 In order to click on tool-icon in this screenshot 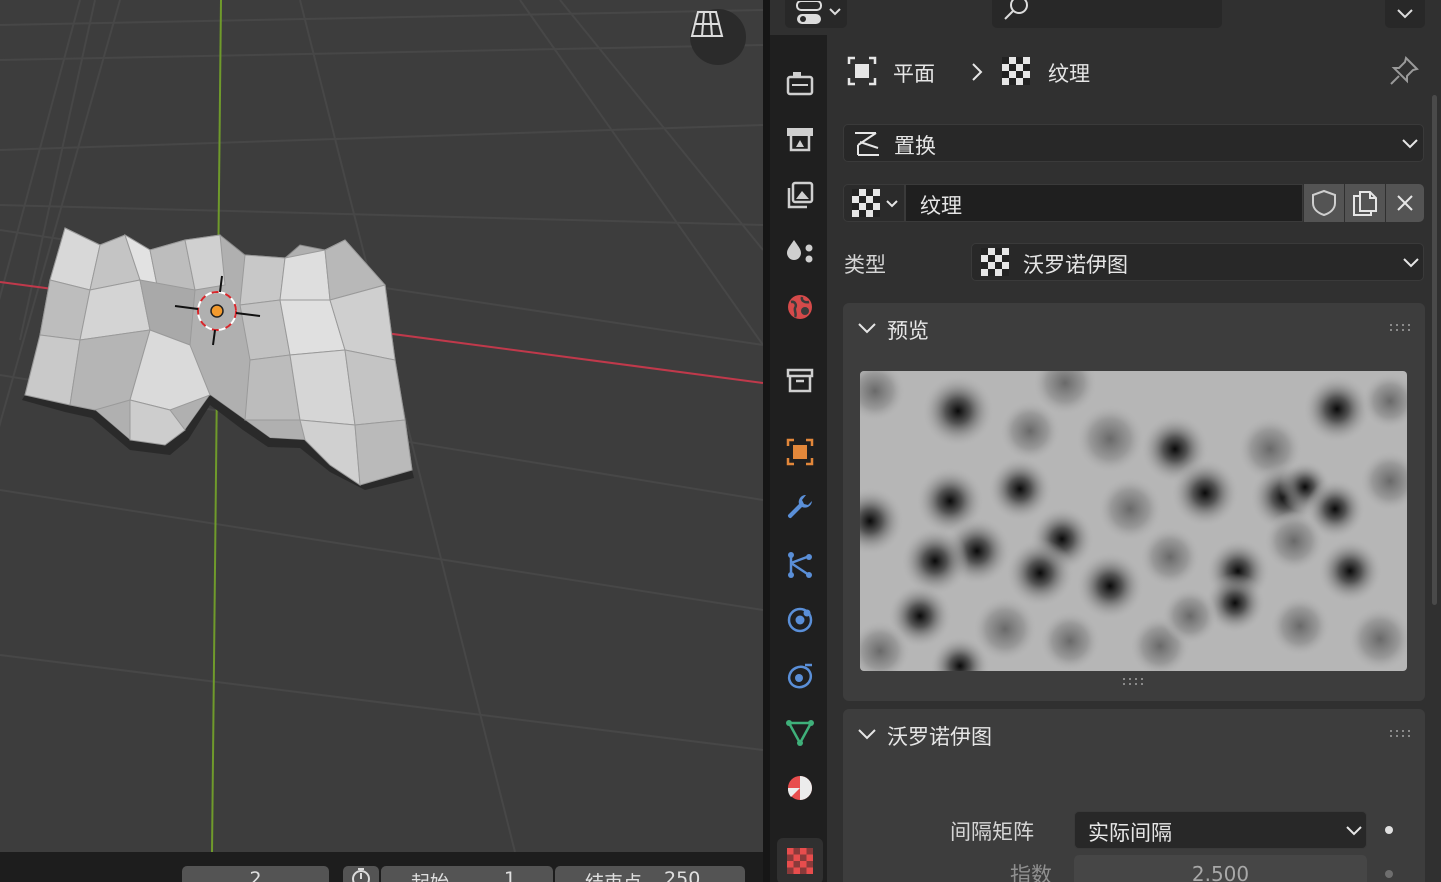, I will do `click(800, 84)`.